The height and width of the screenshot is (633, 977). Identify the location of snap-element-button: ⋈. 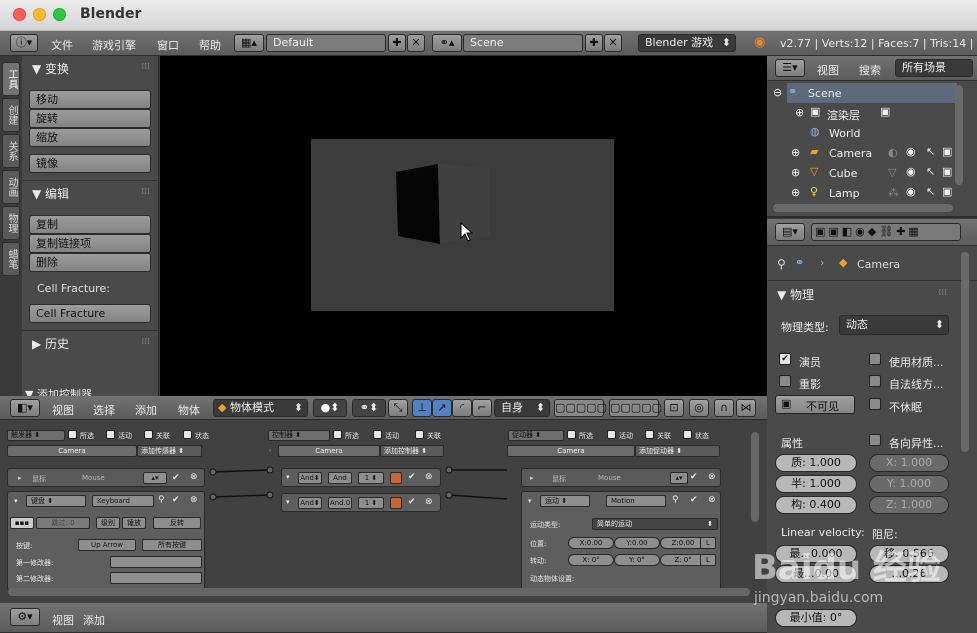
(746, 408).